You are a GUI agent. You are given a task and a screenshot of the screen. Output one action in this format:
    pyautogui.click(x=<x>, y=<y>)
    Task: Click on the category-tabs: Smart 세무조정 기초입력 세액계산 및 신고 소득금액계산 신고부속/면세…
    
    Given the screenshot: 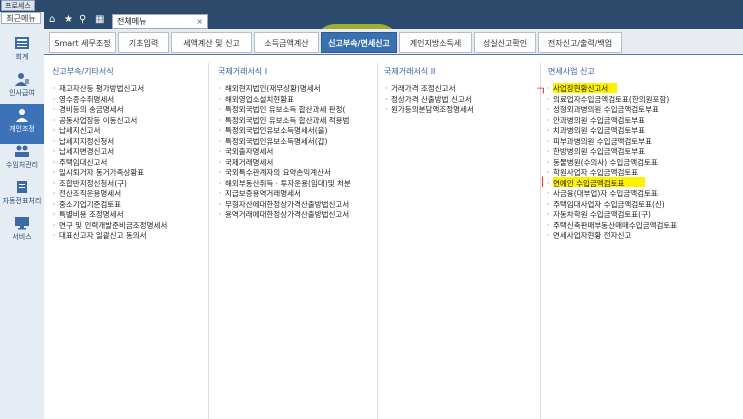 What is the action you would take?
    pyautogui.click(x=393, y=42)
    